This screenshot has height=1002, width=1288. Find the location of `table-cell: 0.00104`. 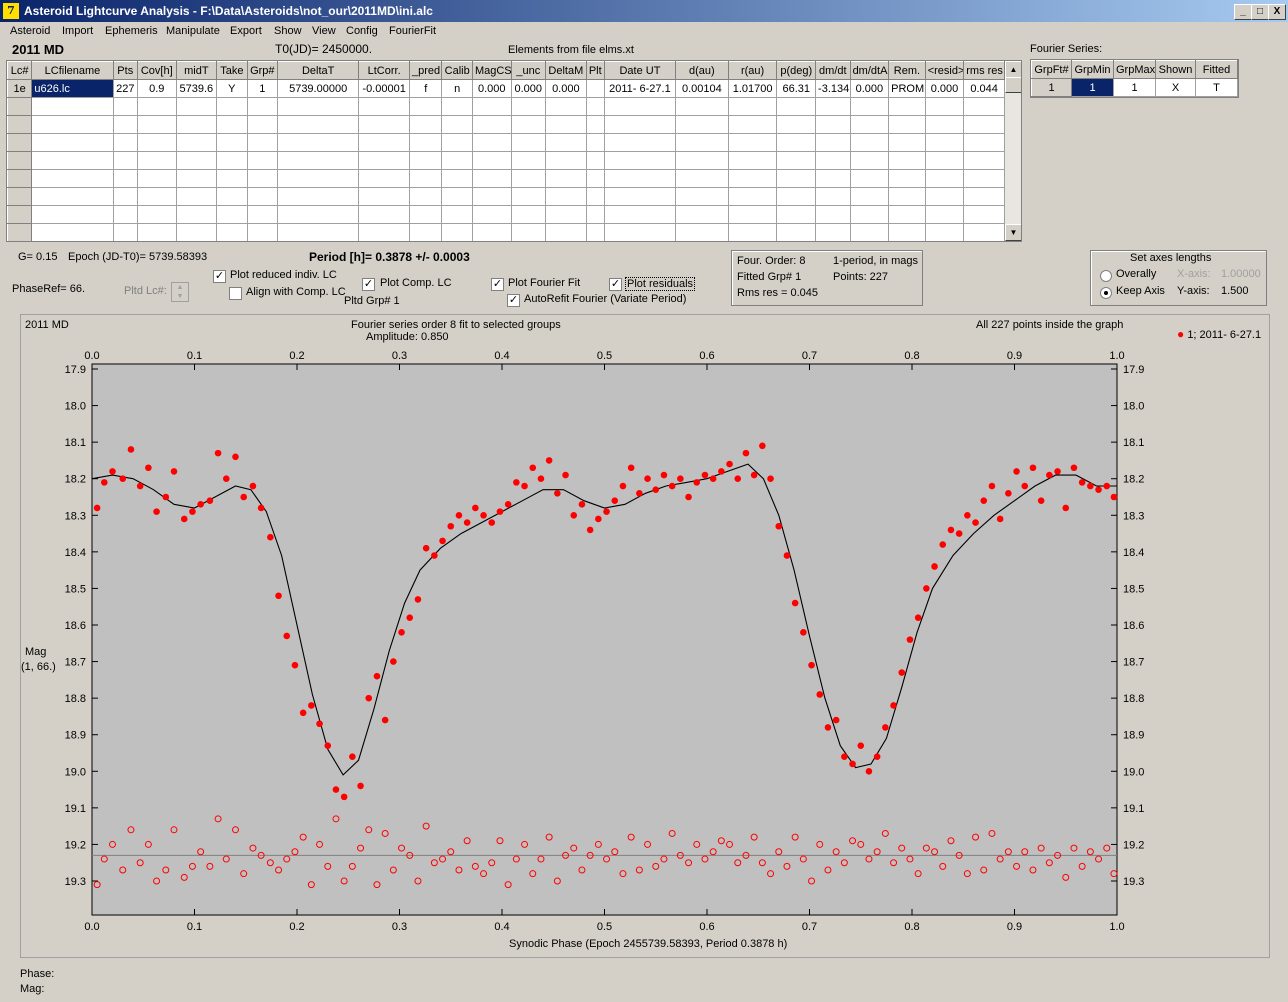

table-cell: 0.00104 is located at coordinates (701, 88).